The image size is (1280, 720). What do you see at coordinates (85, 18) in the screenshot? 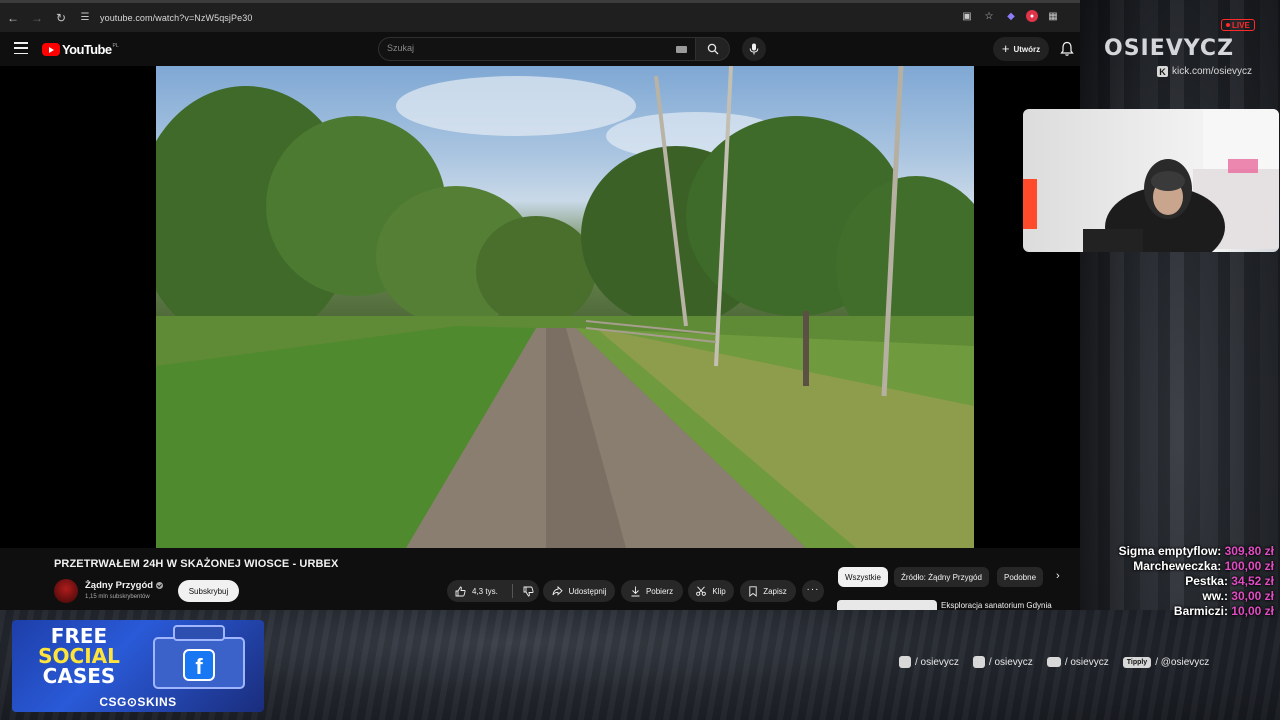
I see `site-settings-icon: ☰` at bounding box center [85, 18].